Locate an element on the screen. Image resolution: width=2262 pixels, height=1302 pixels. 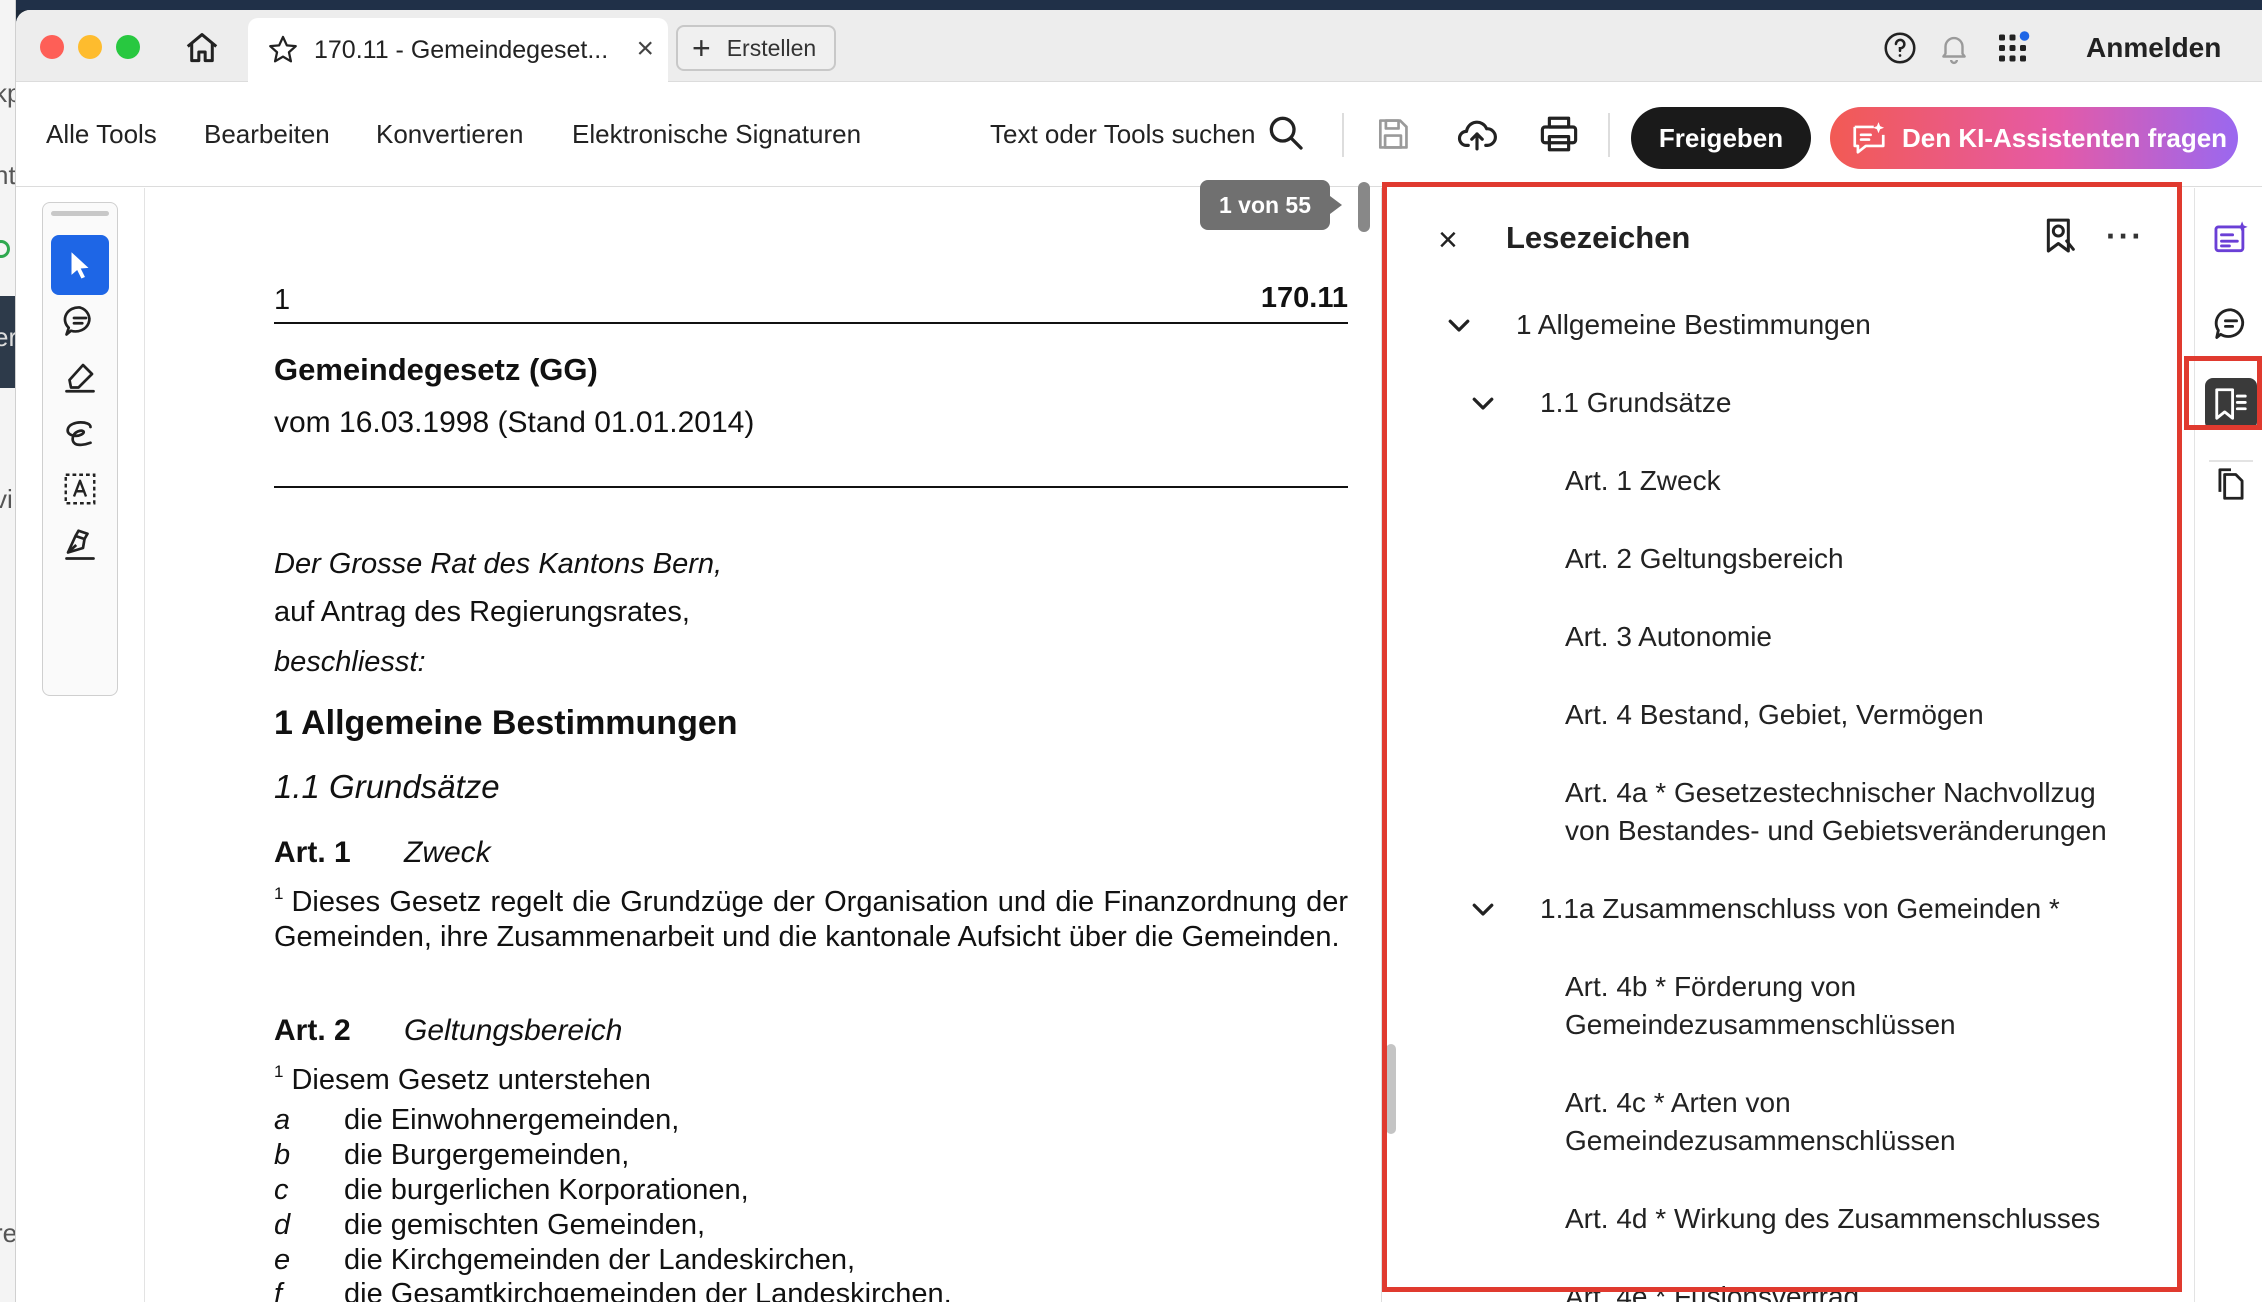
bookmark-item: Art. 4b * Förderung von is located at coordinates (1710, 987).